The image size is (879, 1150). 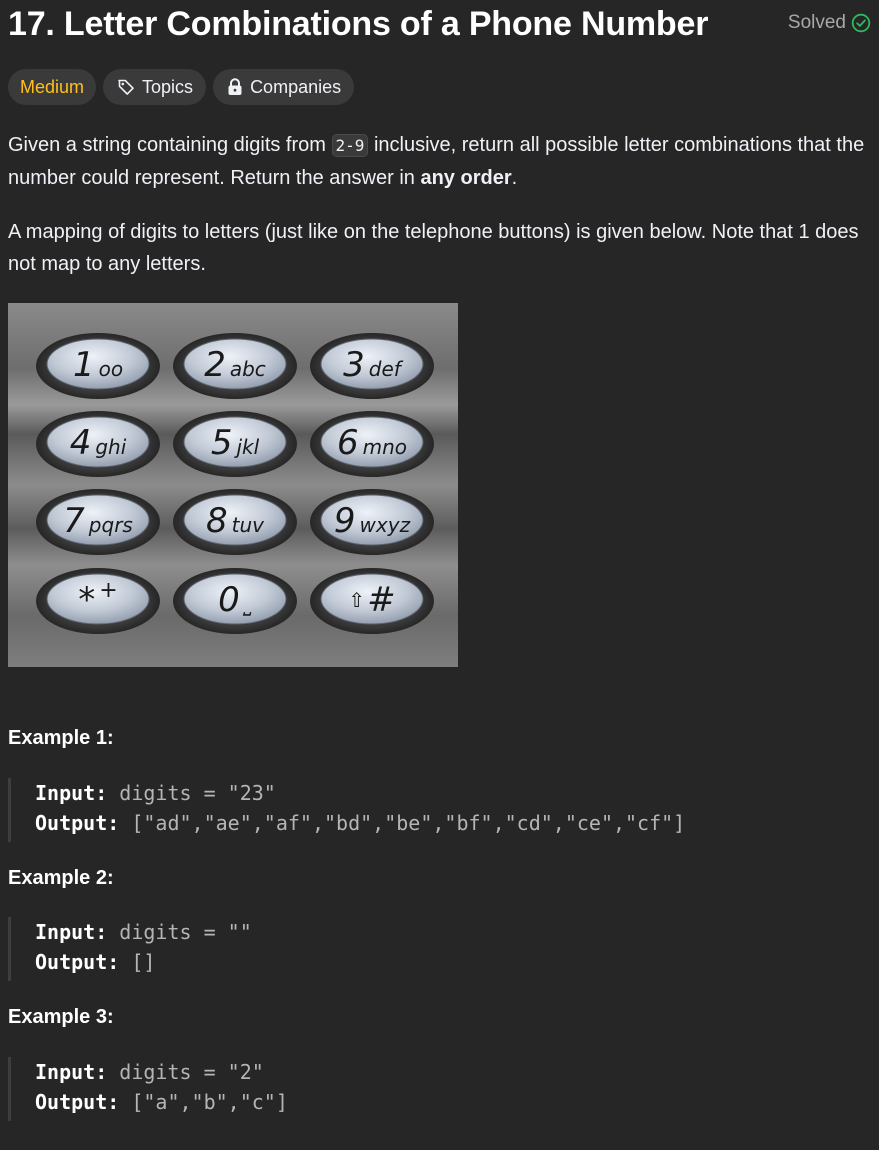 What do you see at coordinates (98, 366) in the screenshot?
I see `keypad-key-1: 1 oo` at bounding box center [98, 366].